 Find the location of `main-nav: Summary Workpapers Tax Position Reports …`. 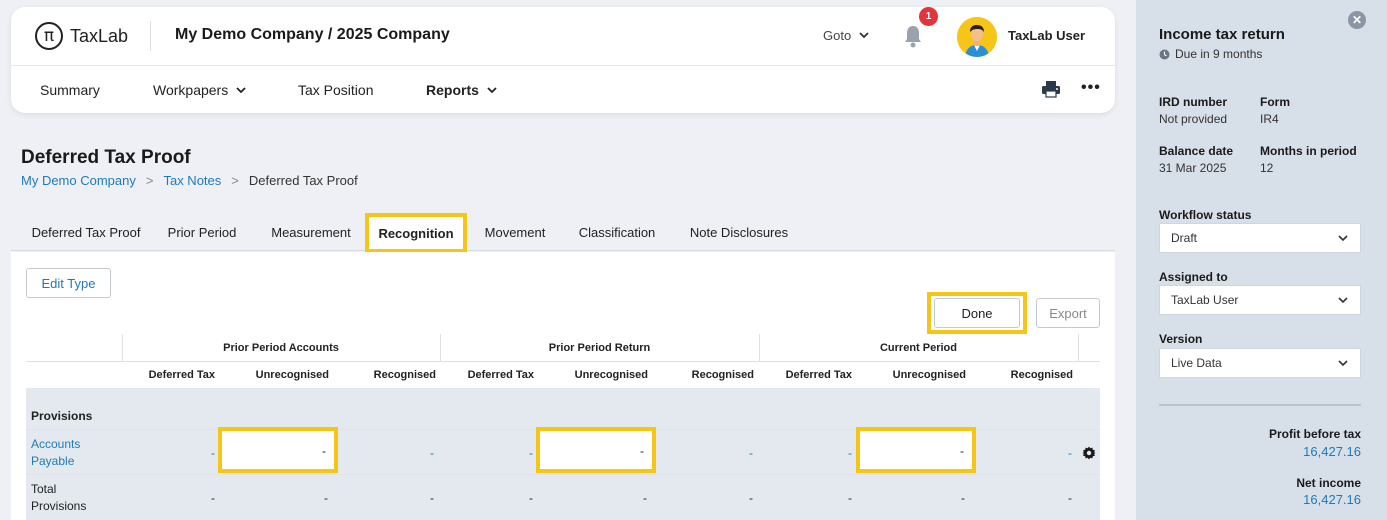

main-nav: Summary Workpapers Tax Position Reports … is located at coordinates (563, 89).